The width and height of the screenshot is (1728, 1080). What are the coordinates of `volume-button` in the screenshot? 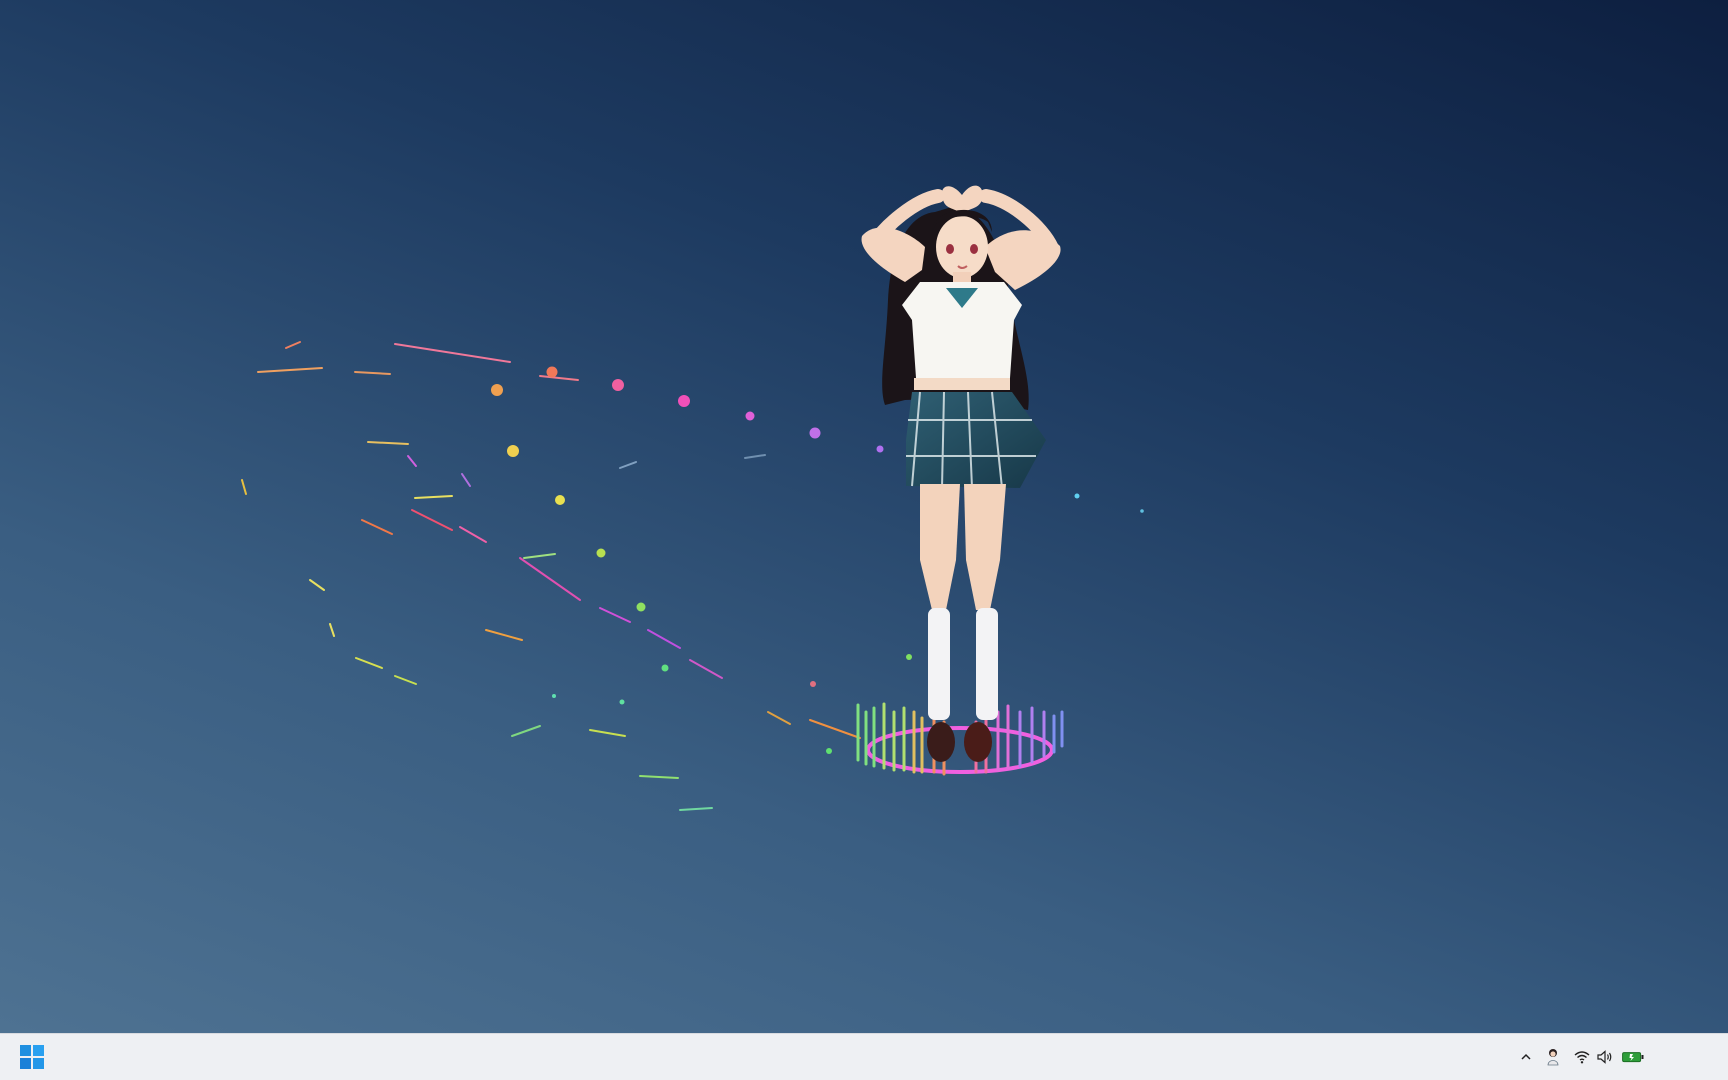 It's located at (1605, 1057).